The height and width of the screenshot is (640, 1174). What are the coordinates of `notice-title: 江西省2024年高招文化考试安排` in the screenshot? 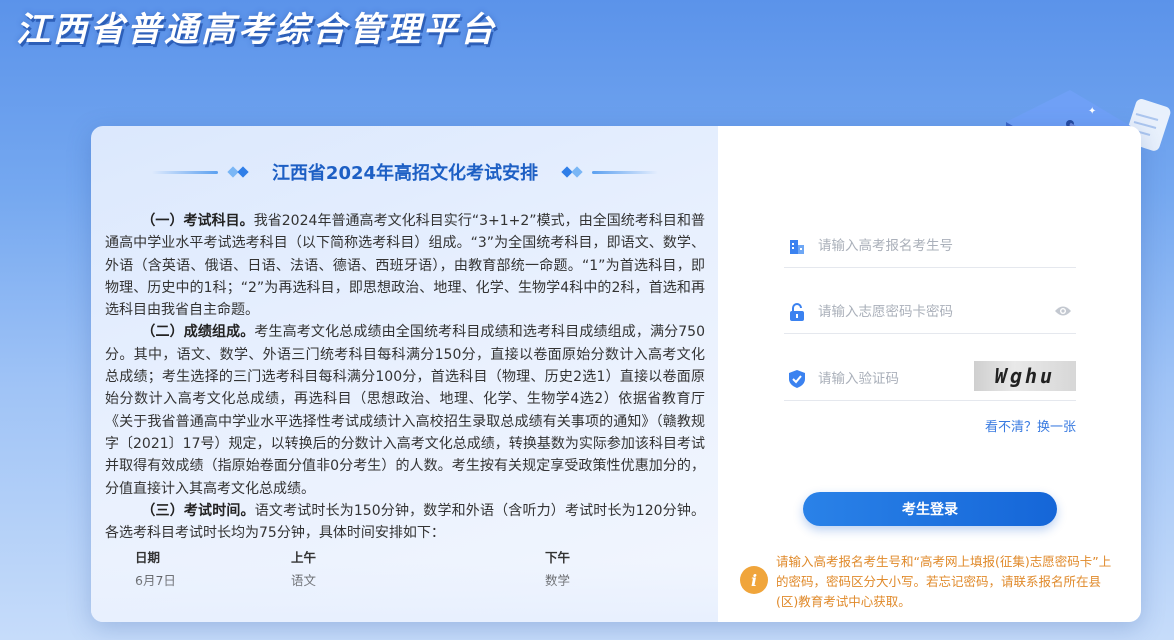 It's located at (405, 173).